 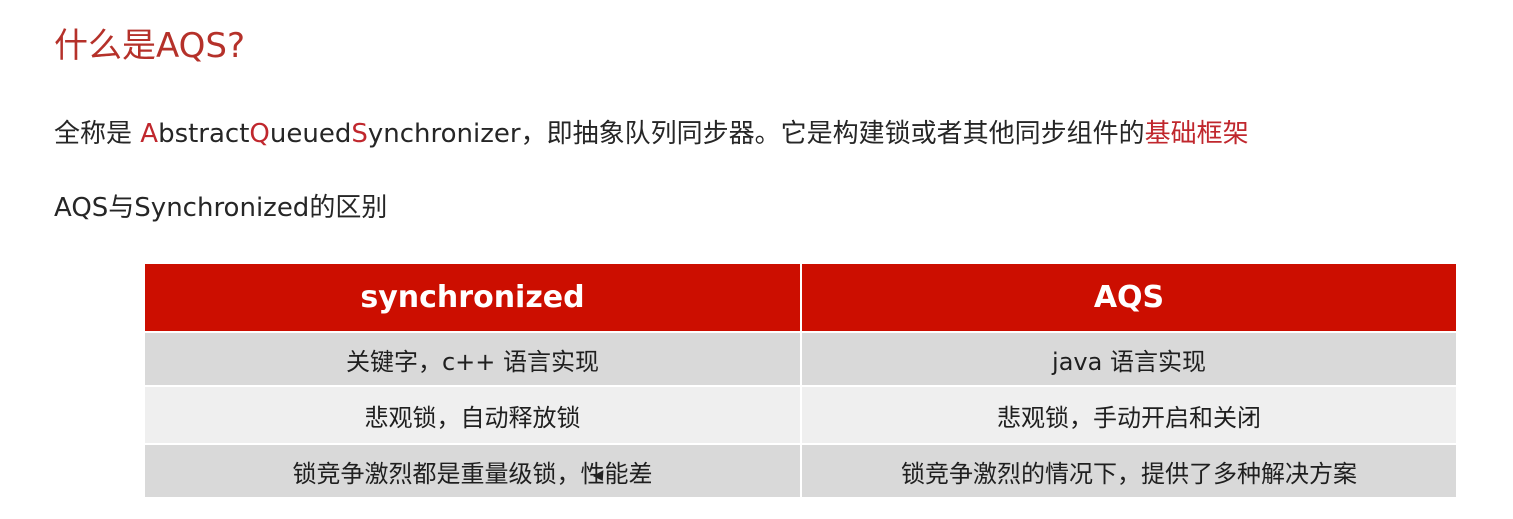 What do you see at coordinates (97, 134) in the screenshot?
I see `intro-prefix: 全称是` at bounding box center [97, 134].